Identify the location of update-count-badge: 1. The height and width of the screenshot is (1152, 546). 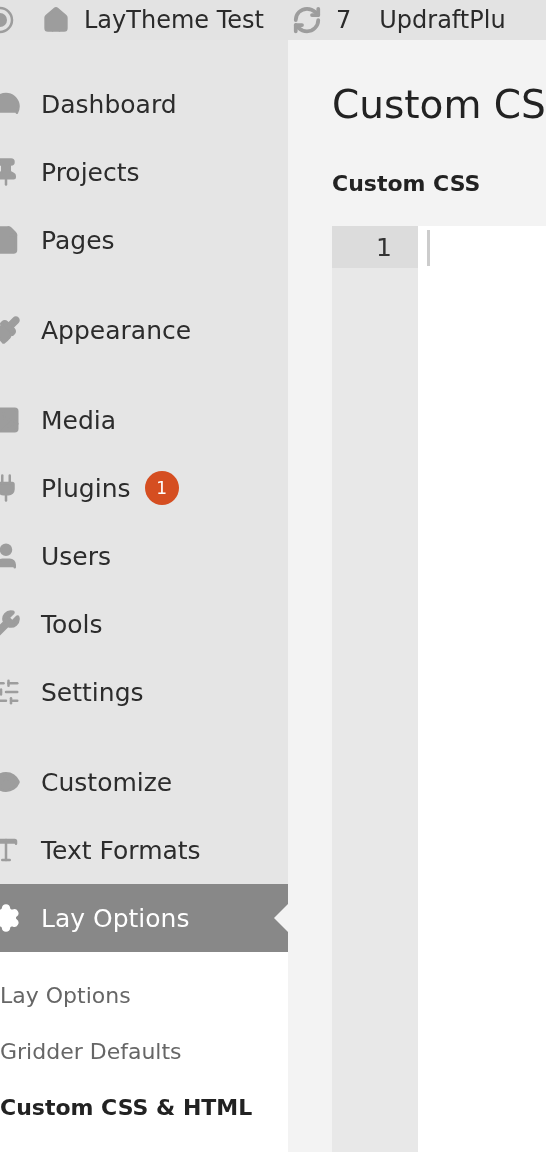
(161, 488).